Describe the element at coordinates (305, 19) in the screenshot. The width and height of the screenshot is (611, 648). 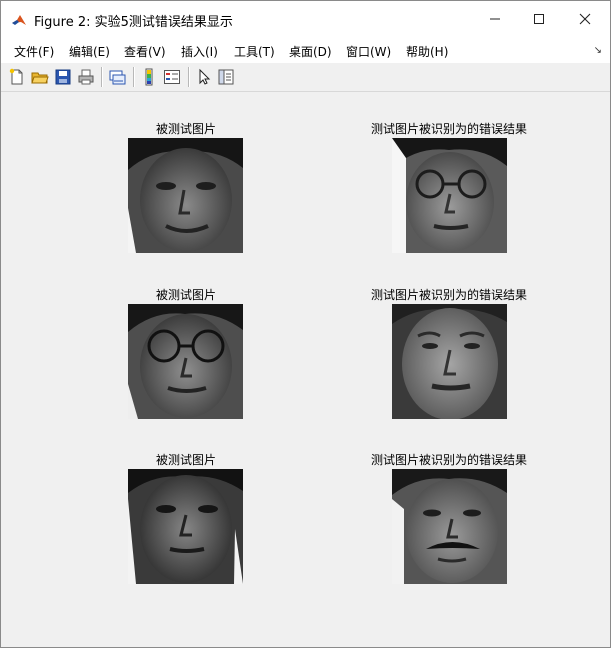
I see `title-bar: Figure 2: 实验5测试错误结果显示` at that location.